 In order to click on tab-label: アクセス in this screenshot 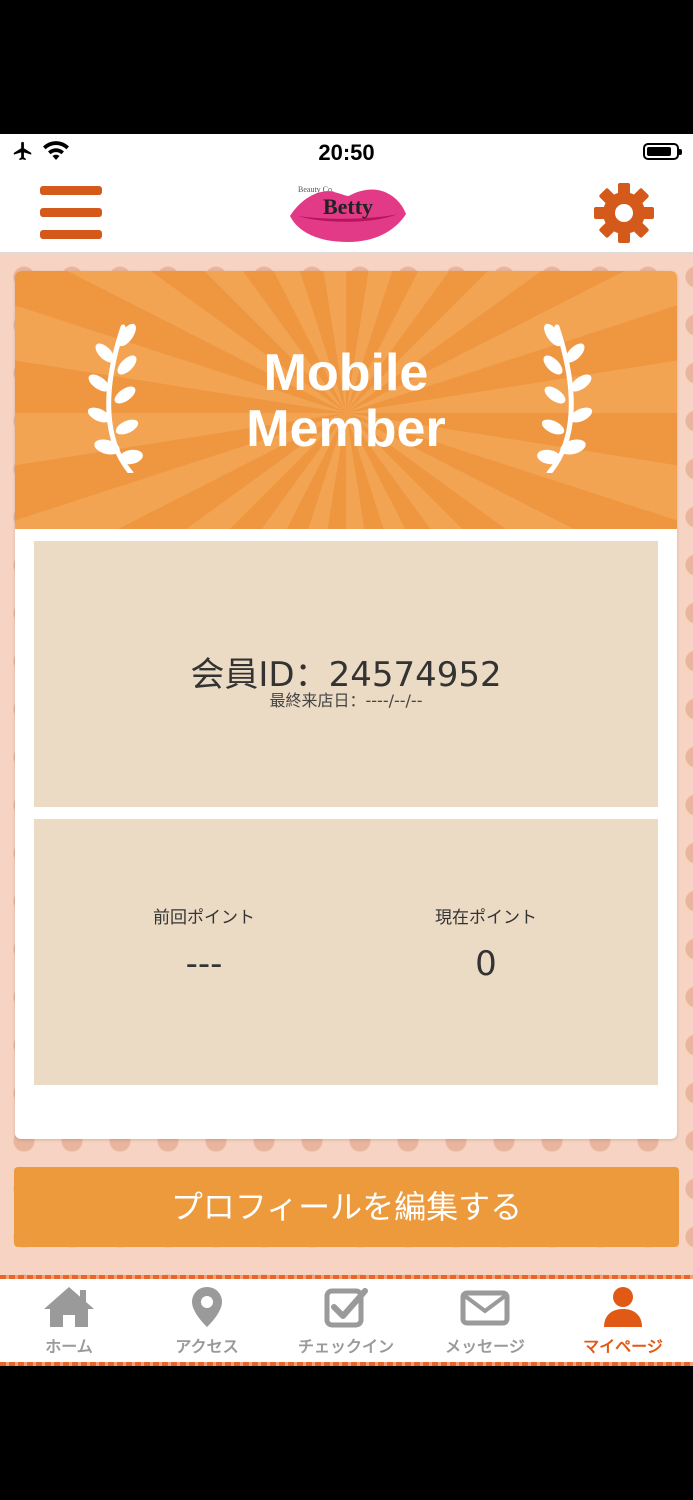, I will do `click(207, 1346)`.